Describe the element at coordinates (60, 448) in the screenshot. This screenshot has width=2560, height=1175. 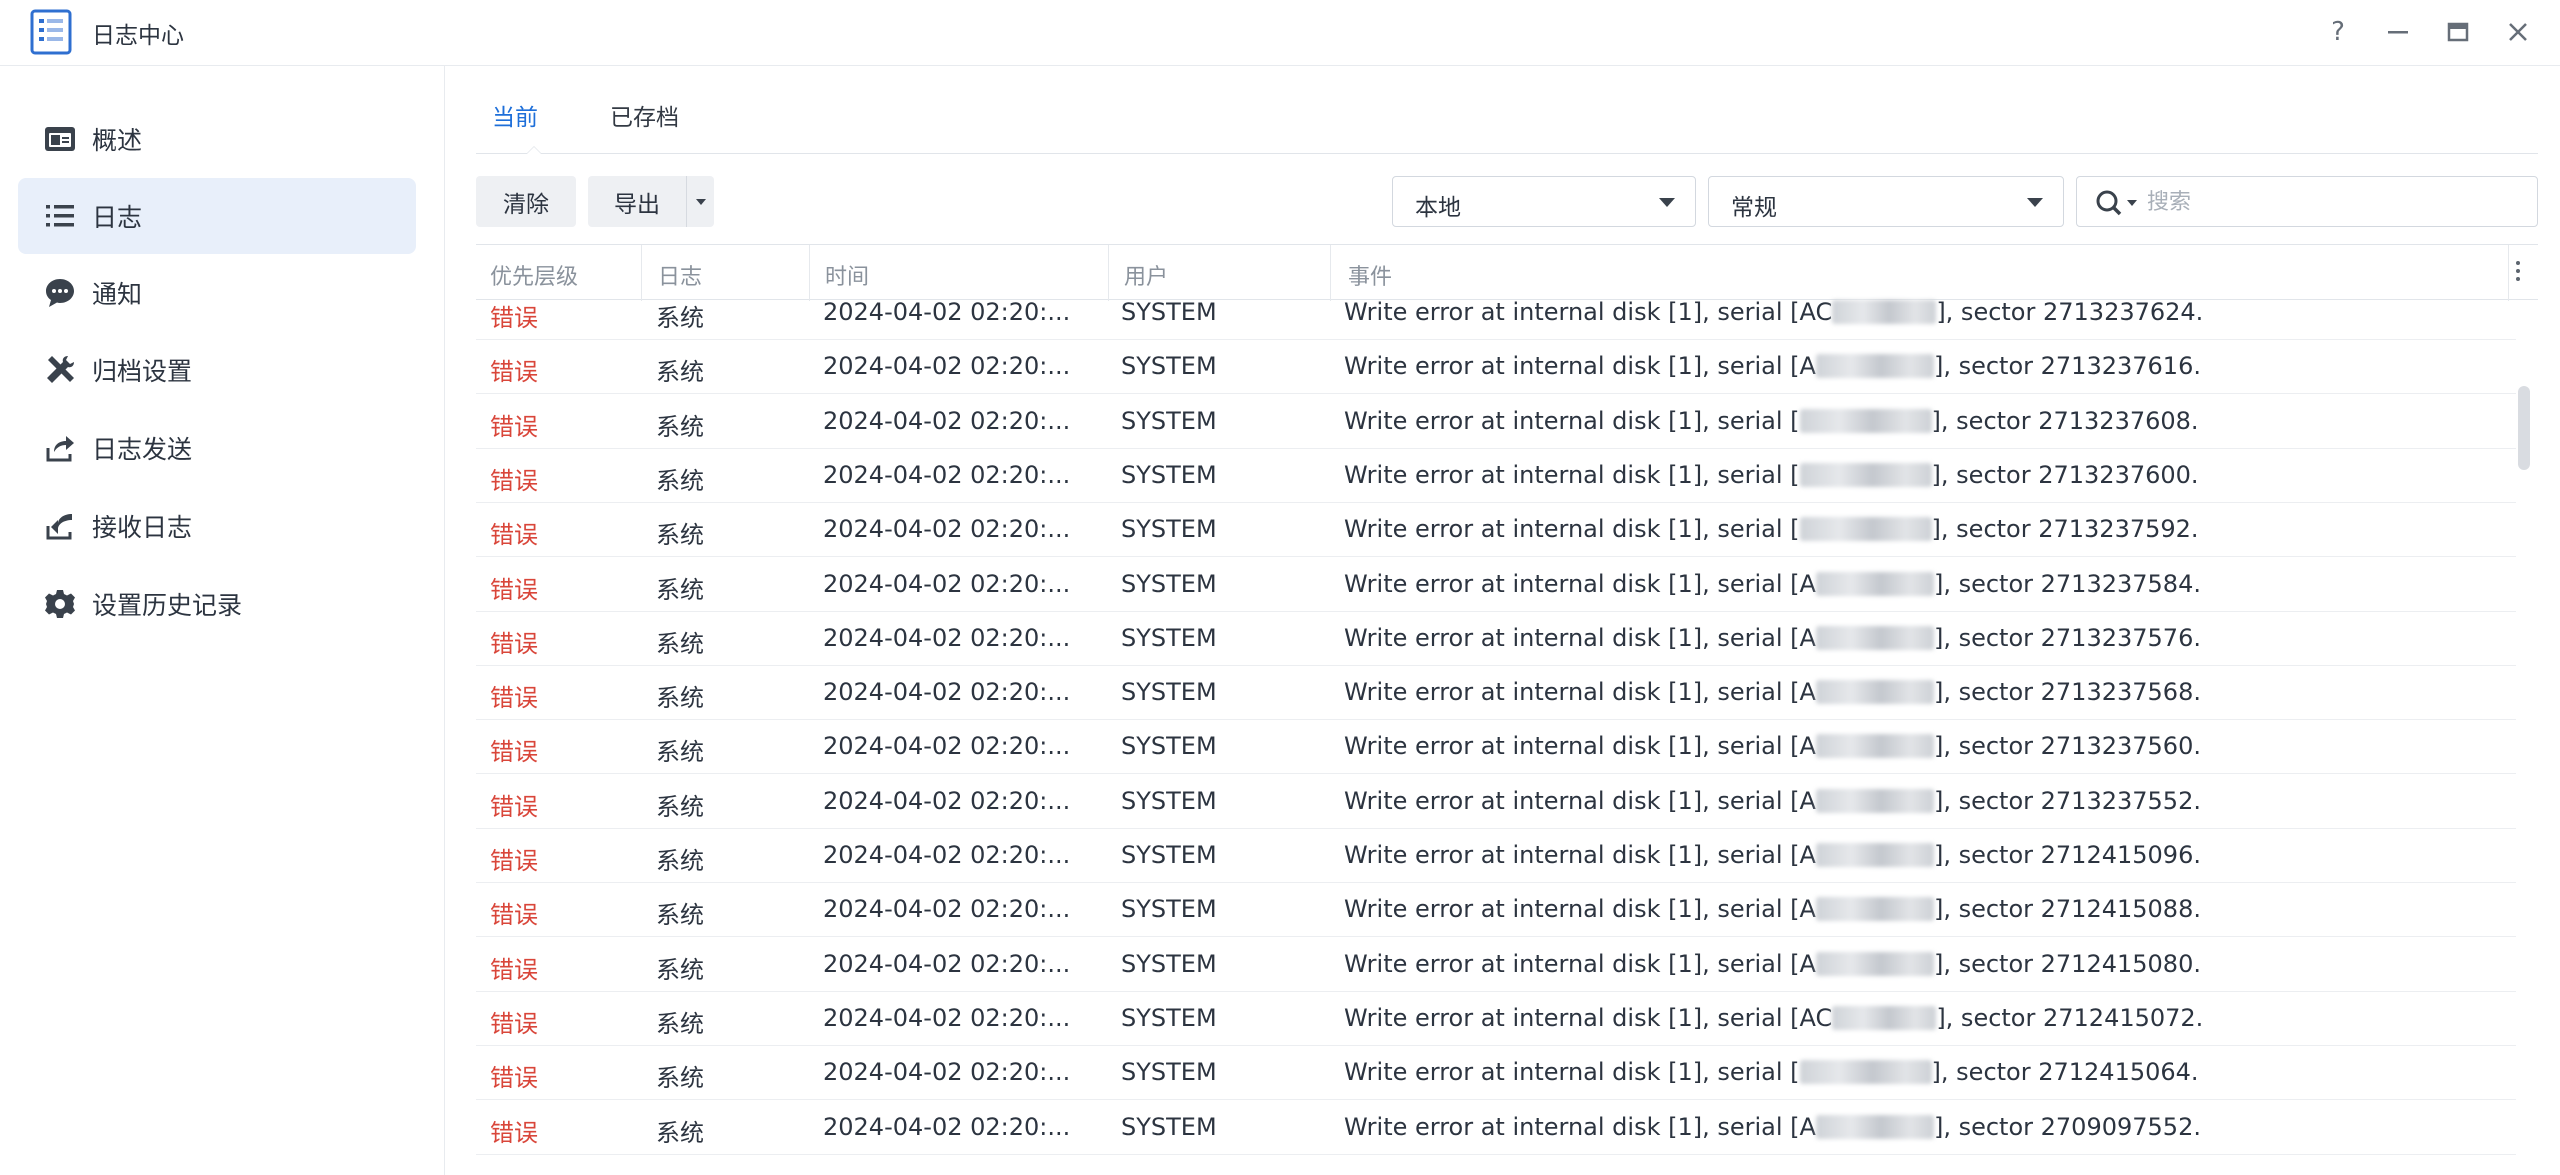
I see `upload-icon` at that location.